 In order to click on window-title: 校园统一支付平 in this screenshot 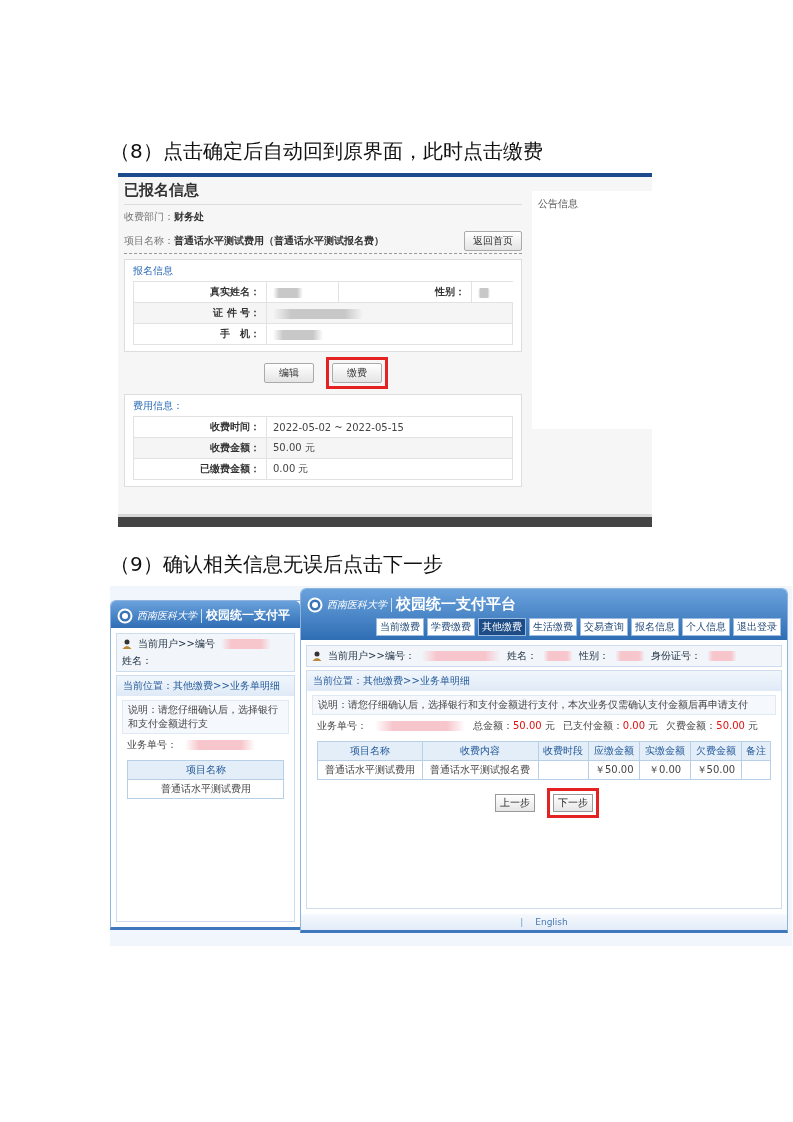, I will do `click(248, 615)`.